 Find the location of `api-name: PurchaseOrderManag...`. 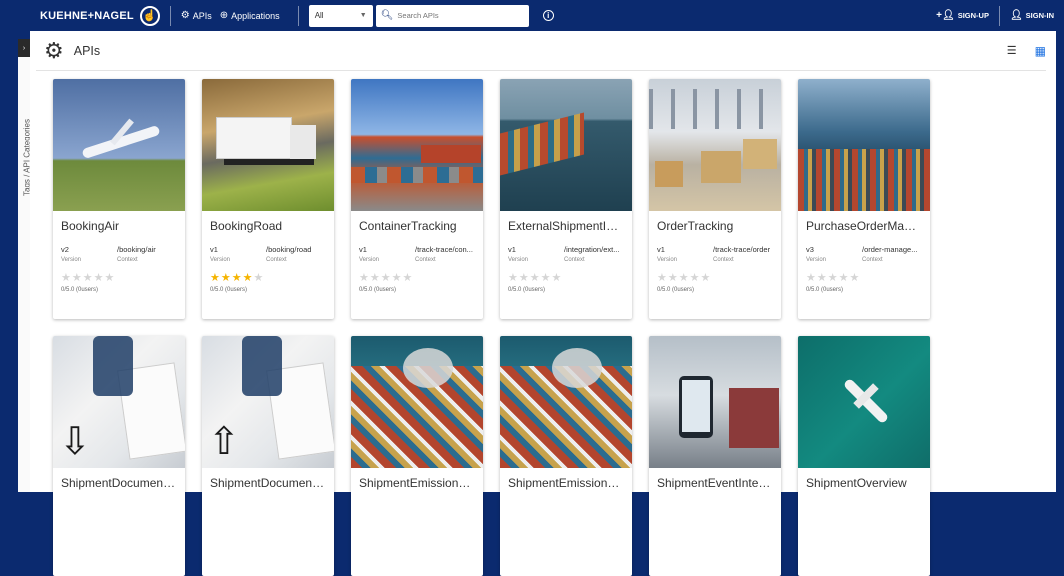

api-name: PurchaseOrderManag... is located at coordinates (868, 226).